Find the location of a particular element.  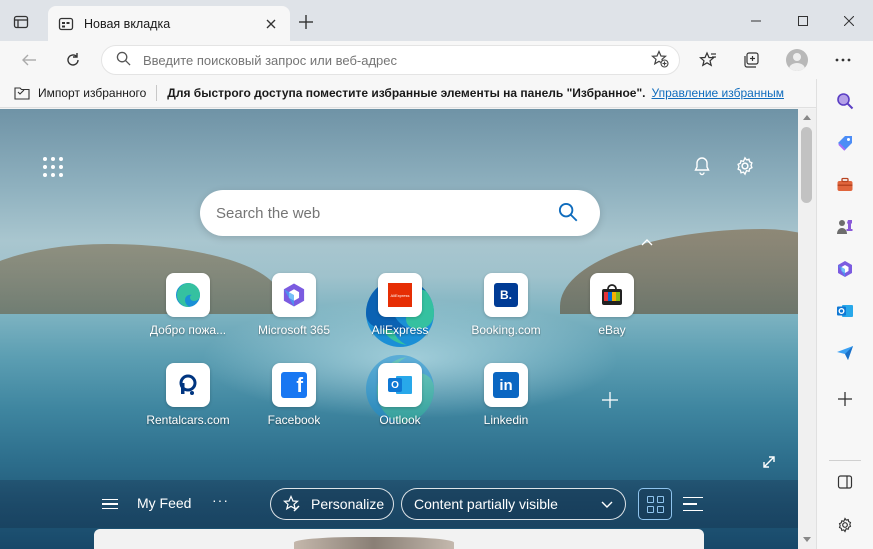

quick-link-booking: B. Booking.com is located at coordinates (506, 309).